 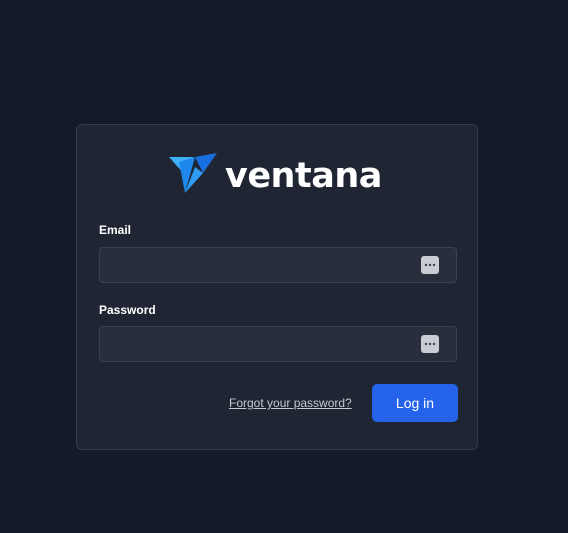 I want to click on brand-logo: ventana, so click(x=275, y=176).